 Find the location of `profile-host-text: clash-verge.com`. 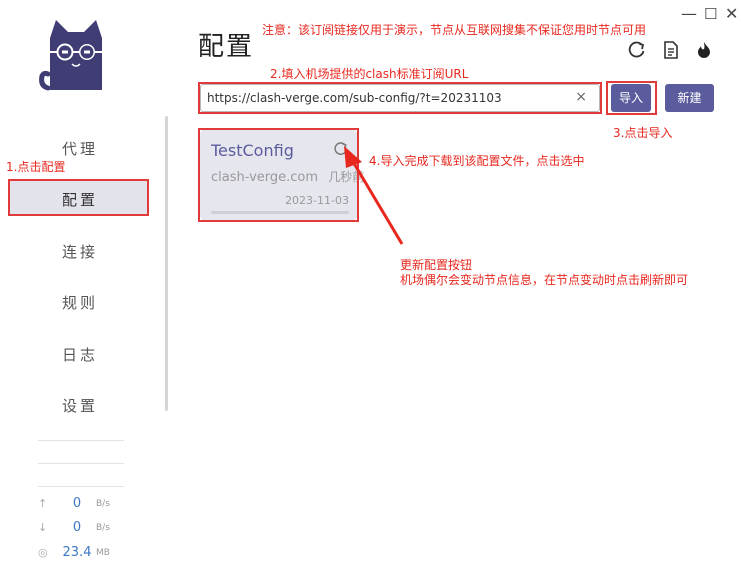

profile-host-text: clash-verge.com is located at coordinates (265, 177).